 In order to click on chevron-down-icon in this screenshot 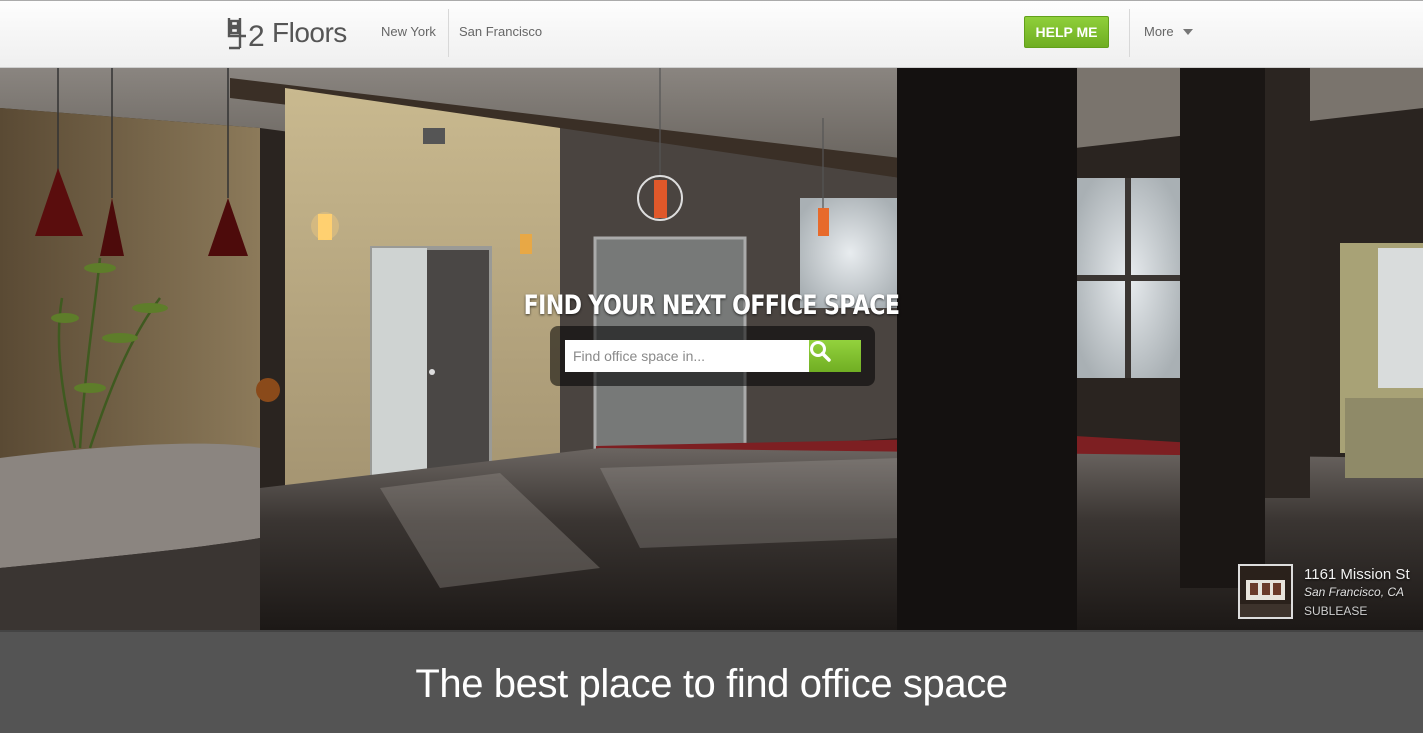, I will do `click(1187, 31)`.